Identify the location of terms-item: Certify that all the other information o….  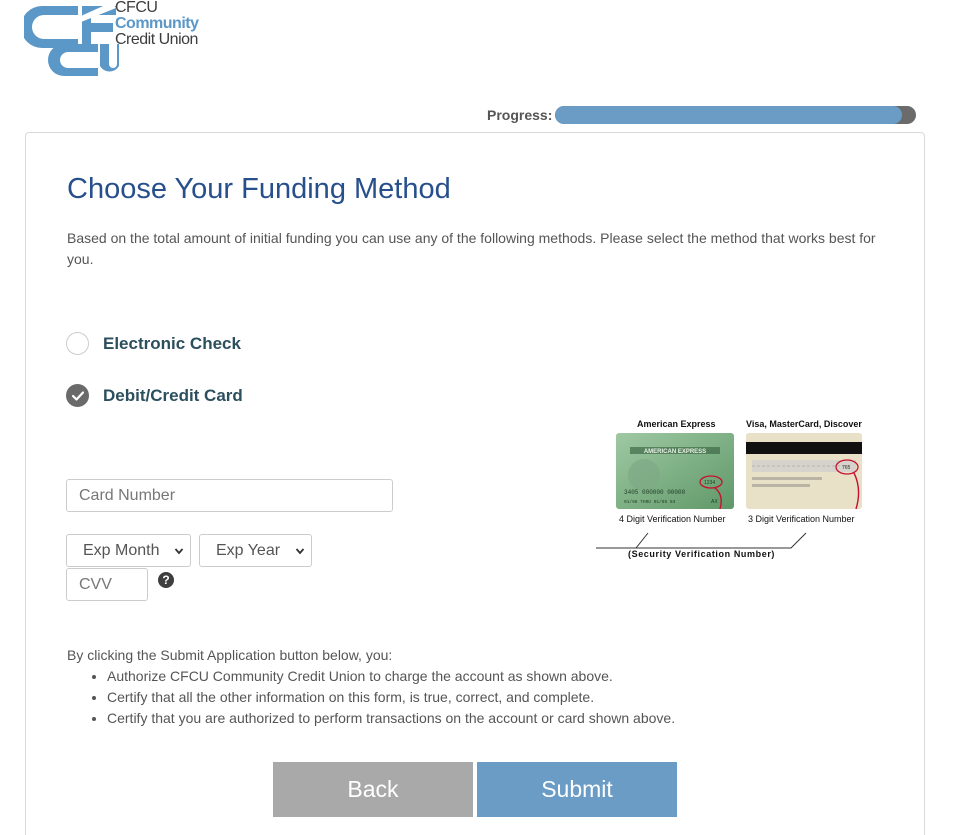
(391, 697).